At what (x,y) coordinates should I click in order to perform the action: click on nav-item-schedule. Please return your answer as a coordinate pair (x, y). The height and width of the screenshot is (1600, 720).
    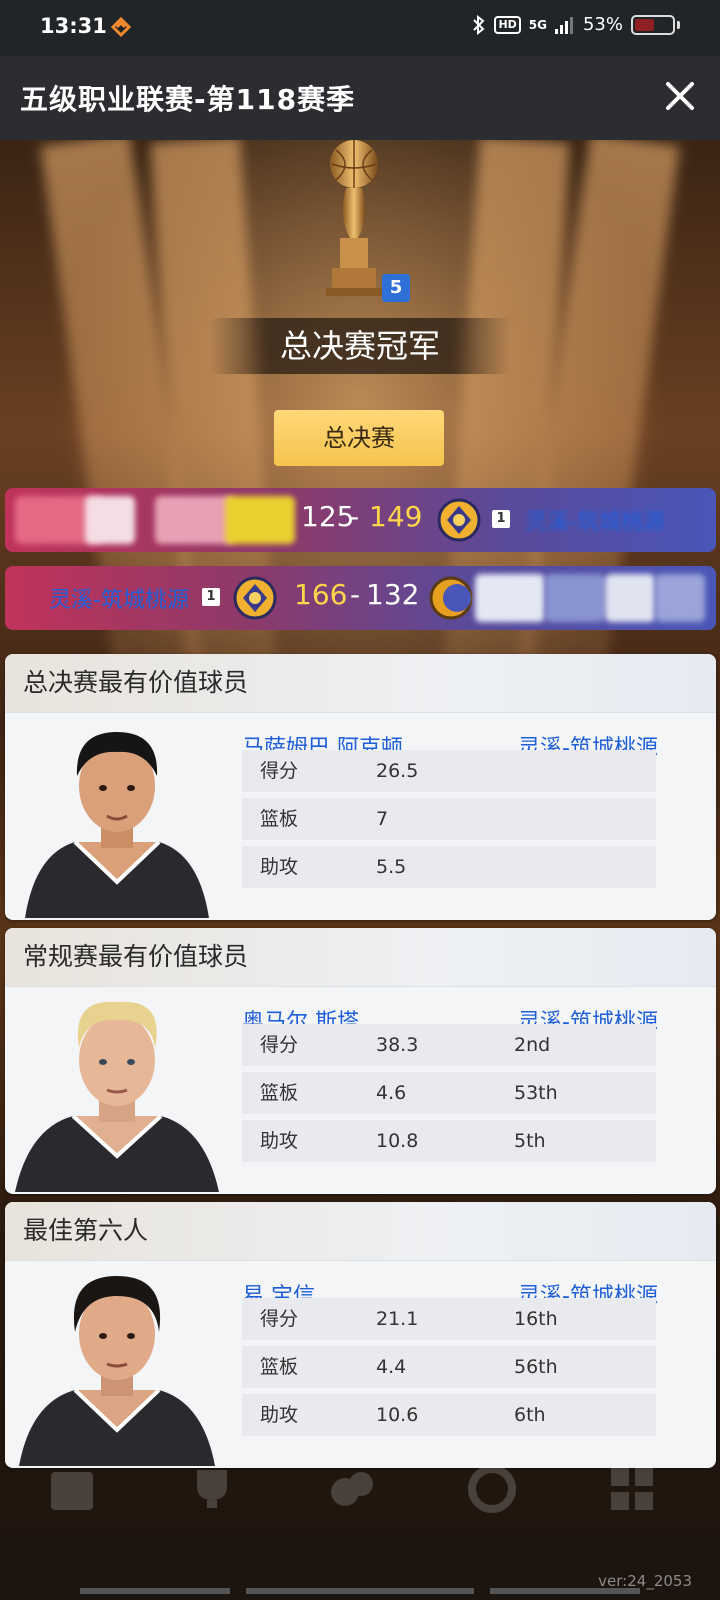
    Looking at the image, I should click on (72, 1495).